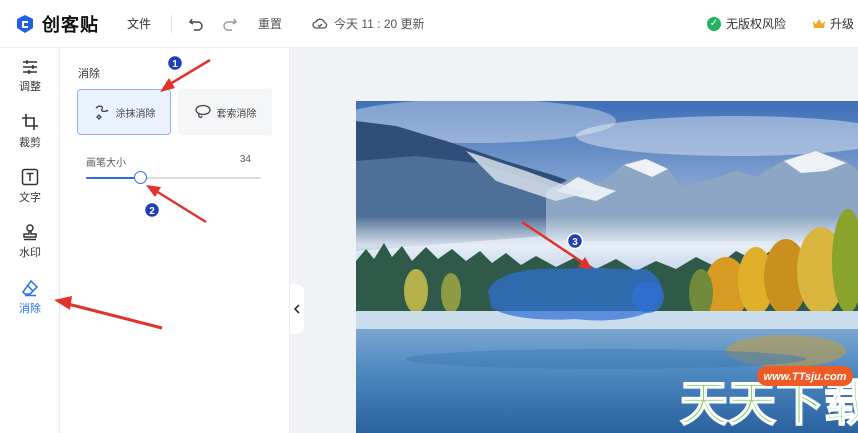 The image size is (858, 433). Describe the element at coordinates (101, 112) in the screenshot. I see `brush-smear-icon` at that location.